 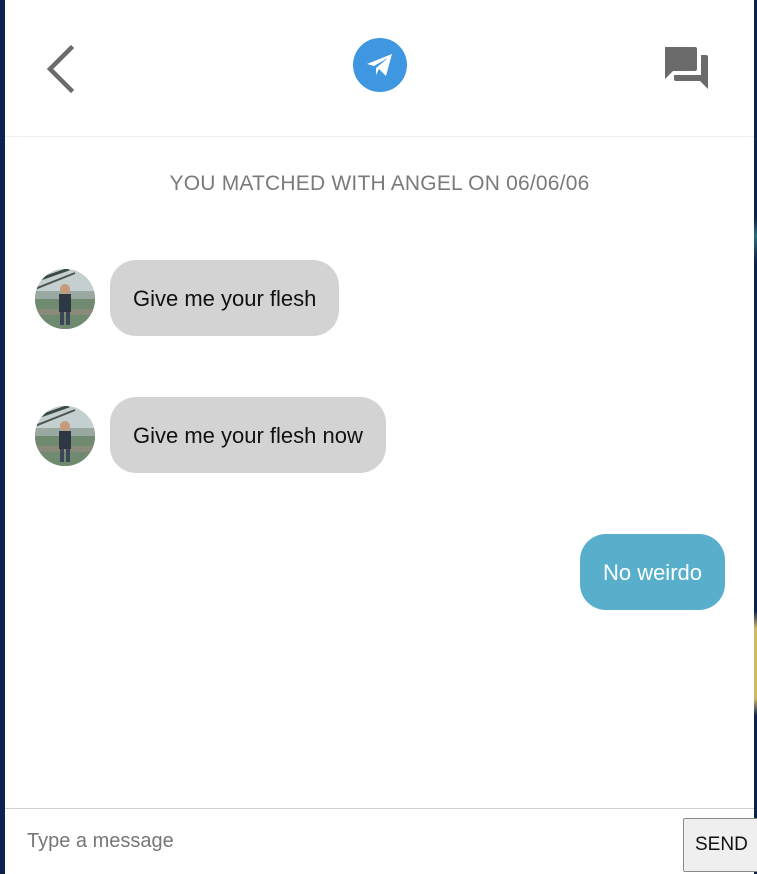 I want to click on message-row-incoming: Give me your flesh now, so click(x=379, y=436).